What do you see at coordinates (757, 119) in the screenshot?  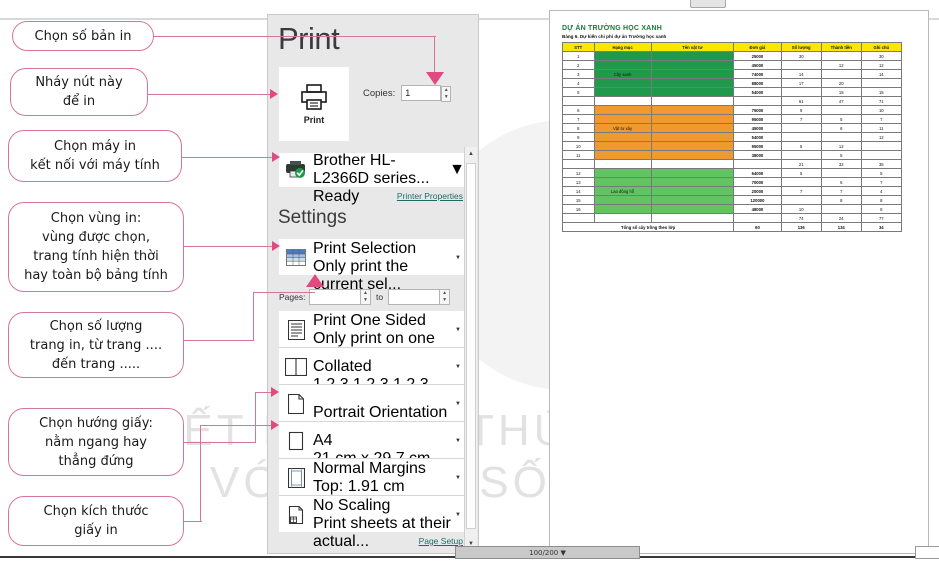 I see `table-cell: 95000` at bounding box center [757, 119].